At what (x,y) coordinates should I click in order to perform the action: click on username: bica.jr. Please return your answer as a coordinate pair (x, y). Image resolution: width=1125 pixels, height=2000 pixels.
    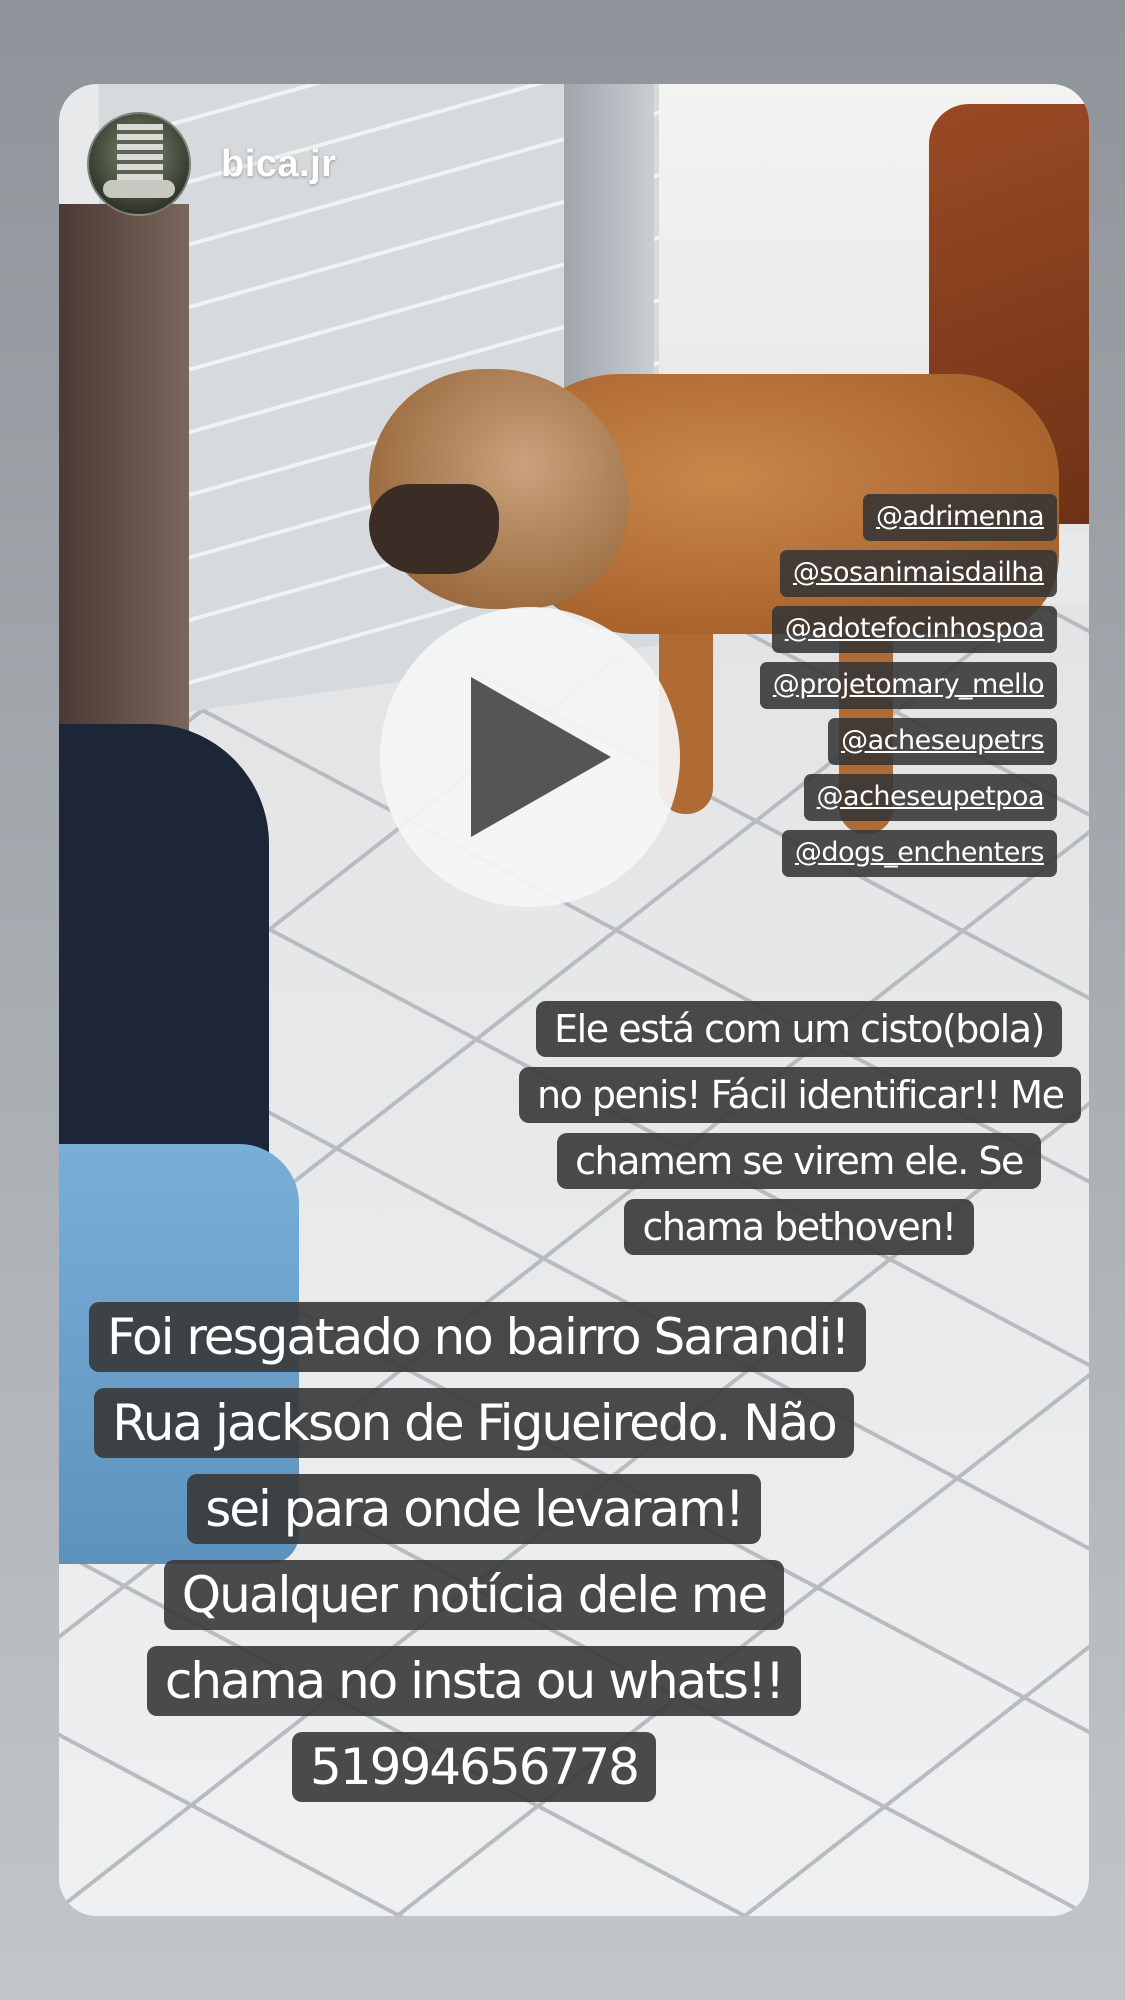
    Looking at the image, I should click on (278, 164).